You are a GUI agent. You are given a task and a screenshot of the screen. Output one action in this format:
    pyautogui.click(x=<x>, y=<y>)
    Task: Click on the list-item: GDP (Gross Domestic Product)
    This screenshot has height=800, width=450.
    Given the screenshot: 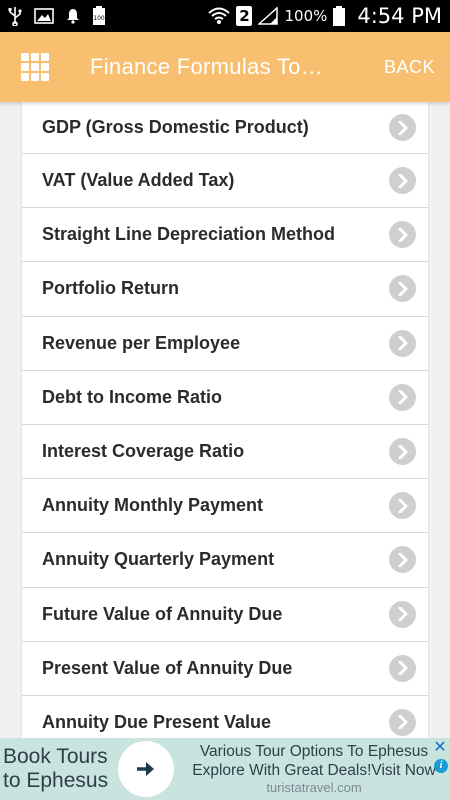 What is the action you would take?
    pyautogui.click(x=225, y=128)
    